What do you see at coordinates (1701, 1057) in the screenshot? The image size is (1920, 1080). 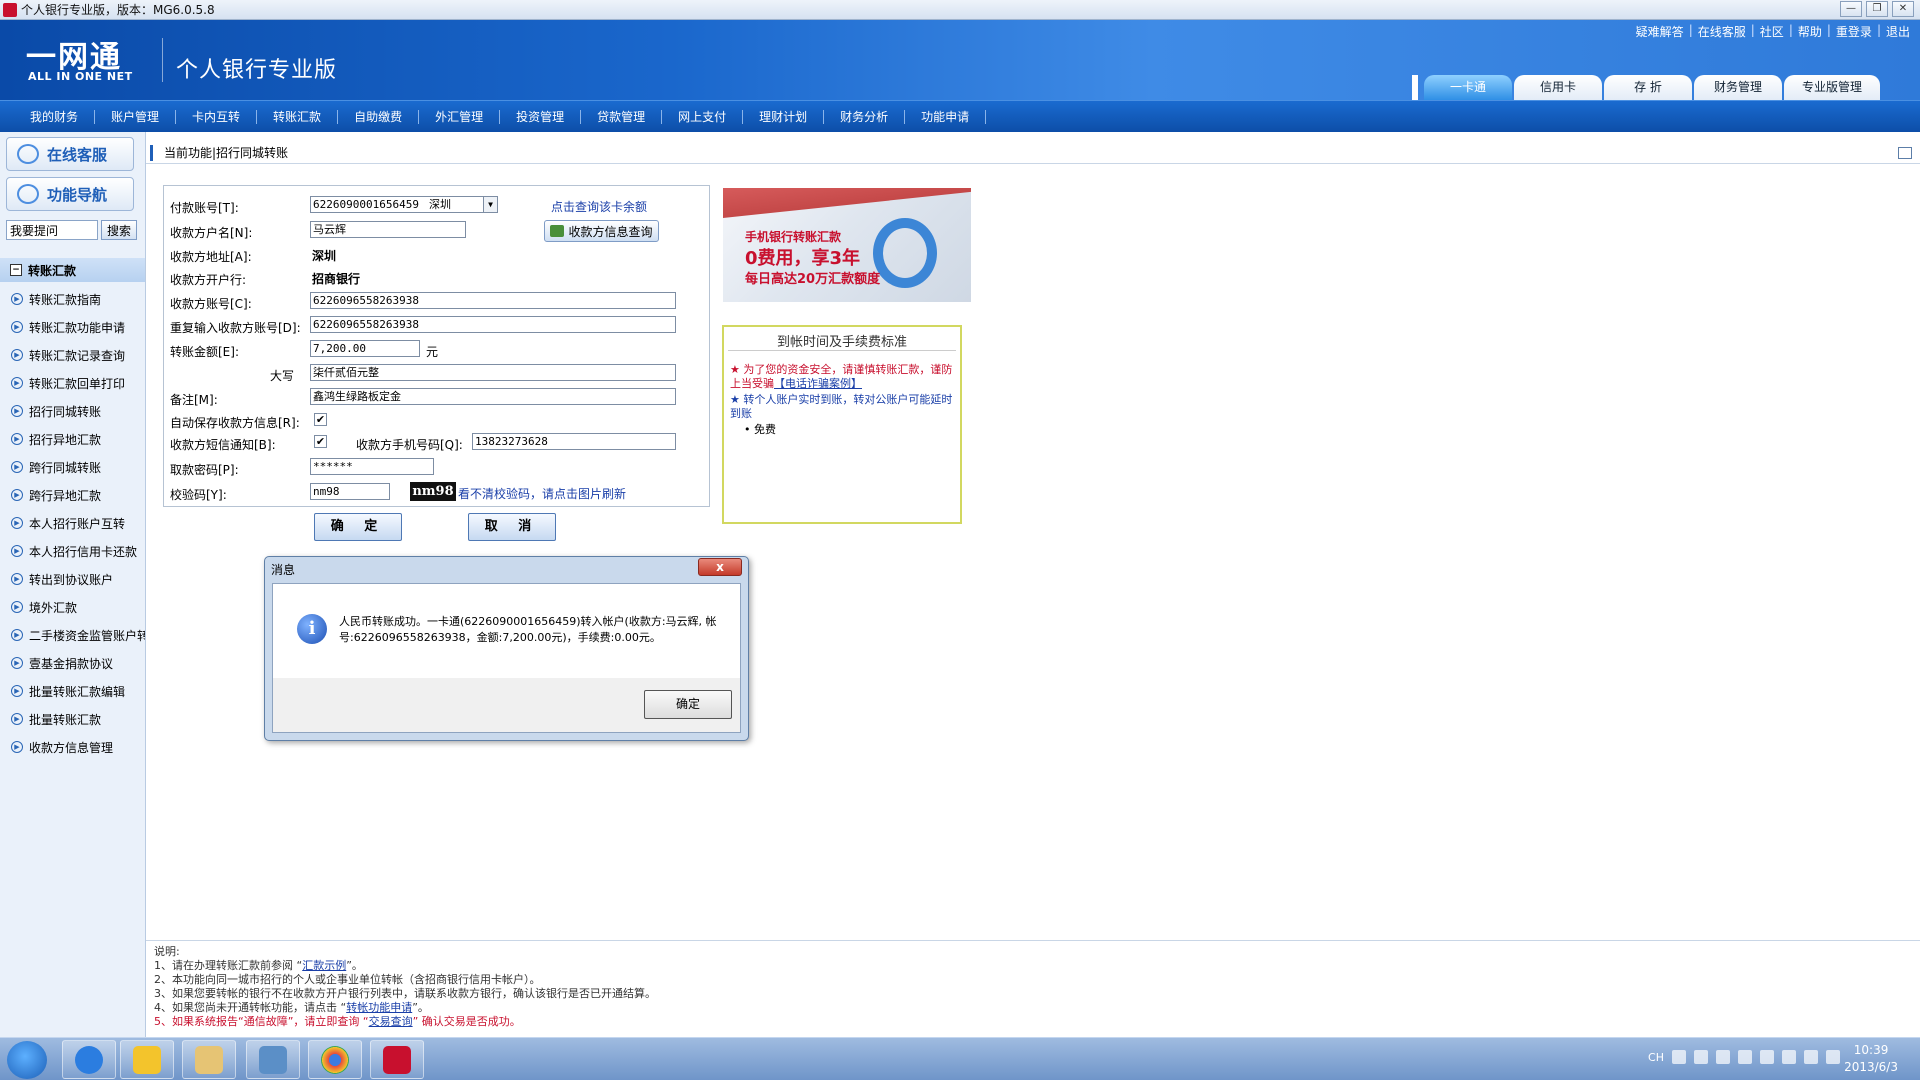 I see `tray-block-icon` at bounding box center [1701, 1057].